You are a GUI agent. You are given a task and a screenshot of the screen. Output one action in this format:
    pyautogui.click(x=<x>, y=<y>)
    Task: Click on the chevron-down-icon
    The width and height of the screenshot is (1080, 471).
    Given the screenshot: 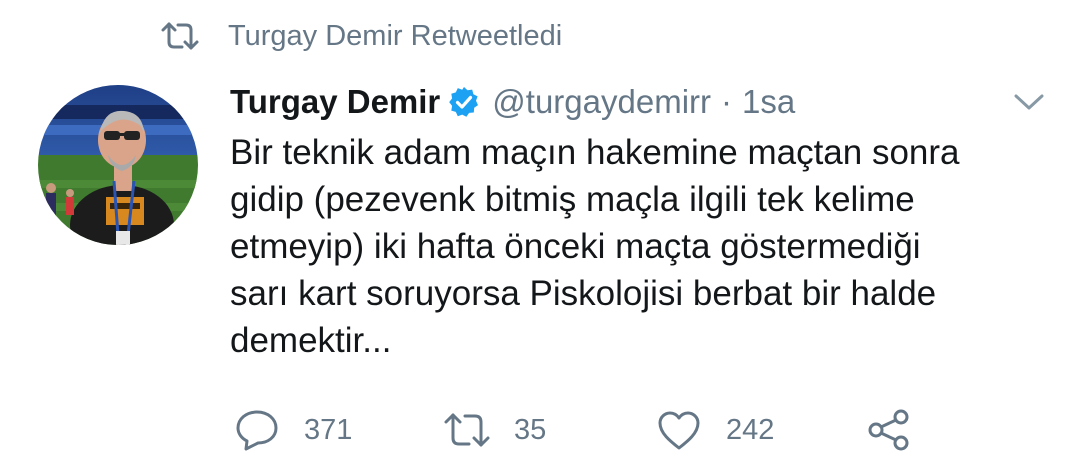 What is the action you would take?
    pyautogui.click(x=1029, y=102)
    